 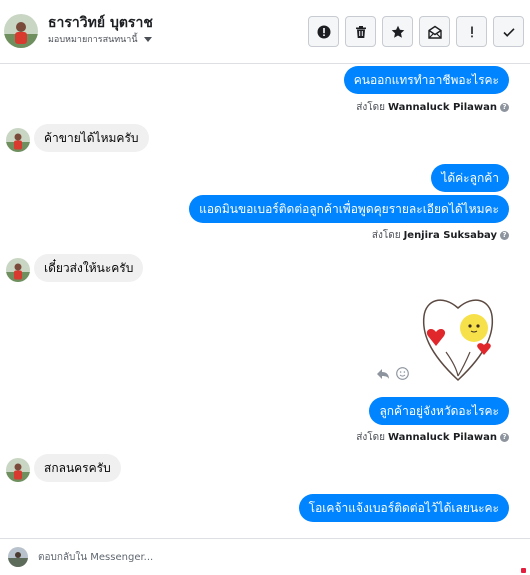 What do you see at coordinates (89, 268) in the screenshot?
I see `incoming-message: เดี๋ยวส่งให้นะครับ` at bounding box center [89, 268].